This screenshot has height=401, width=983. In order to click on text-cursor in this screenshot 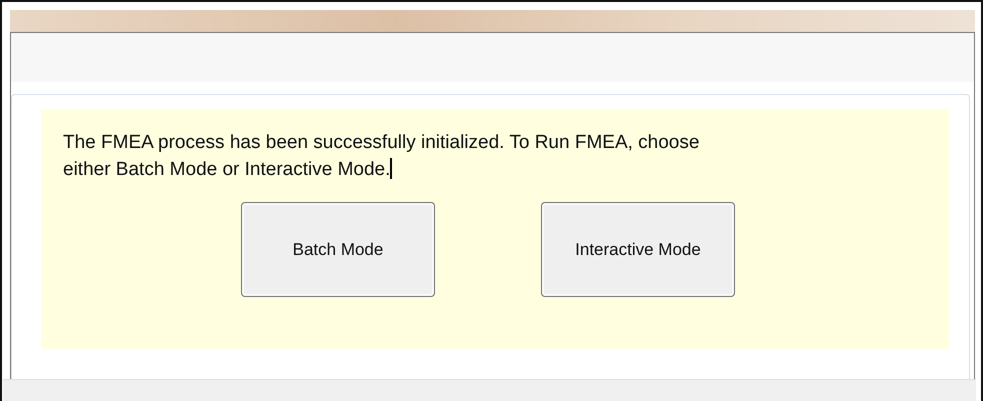, I will do `click(391, 168)`.